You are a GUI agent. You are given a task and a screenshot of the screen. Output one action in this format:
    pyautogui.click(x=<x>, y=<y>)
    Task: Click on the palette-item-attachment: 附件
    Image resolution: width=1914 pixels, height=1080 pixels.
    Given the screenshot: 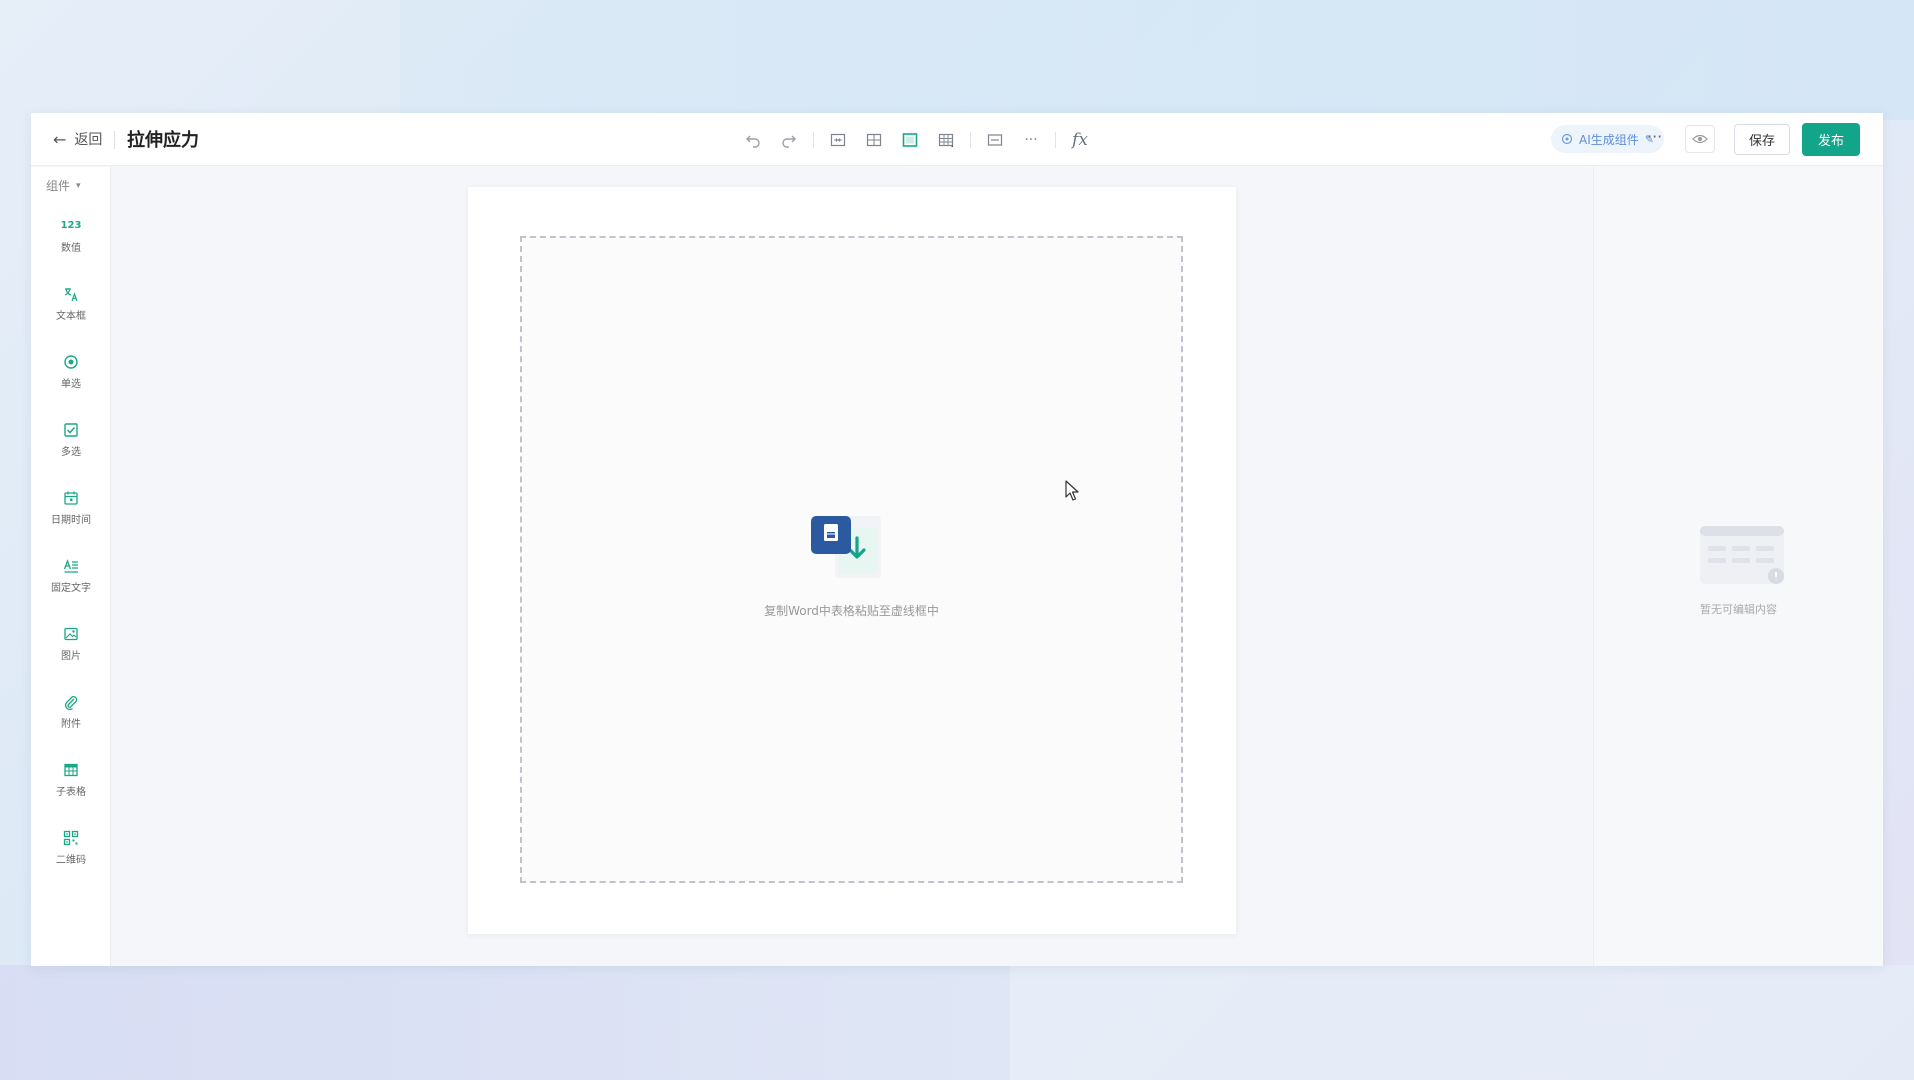 What is the action you would take?
    pyautogui.click(x=71, y=711)
    